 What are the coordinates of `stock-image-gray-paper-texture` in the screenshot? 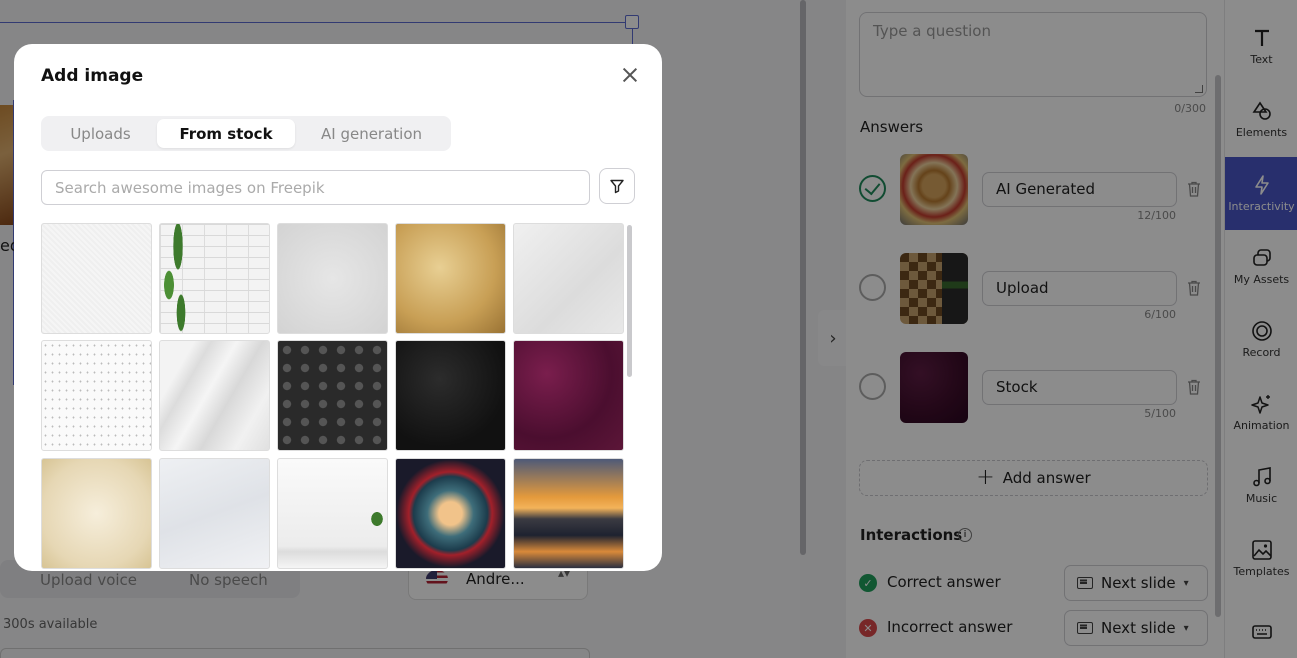 It's located at (332, 278).